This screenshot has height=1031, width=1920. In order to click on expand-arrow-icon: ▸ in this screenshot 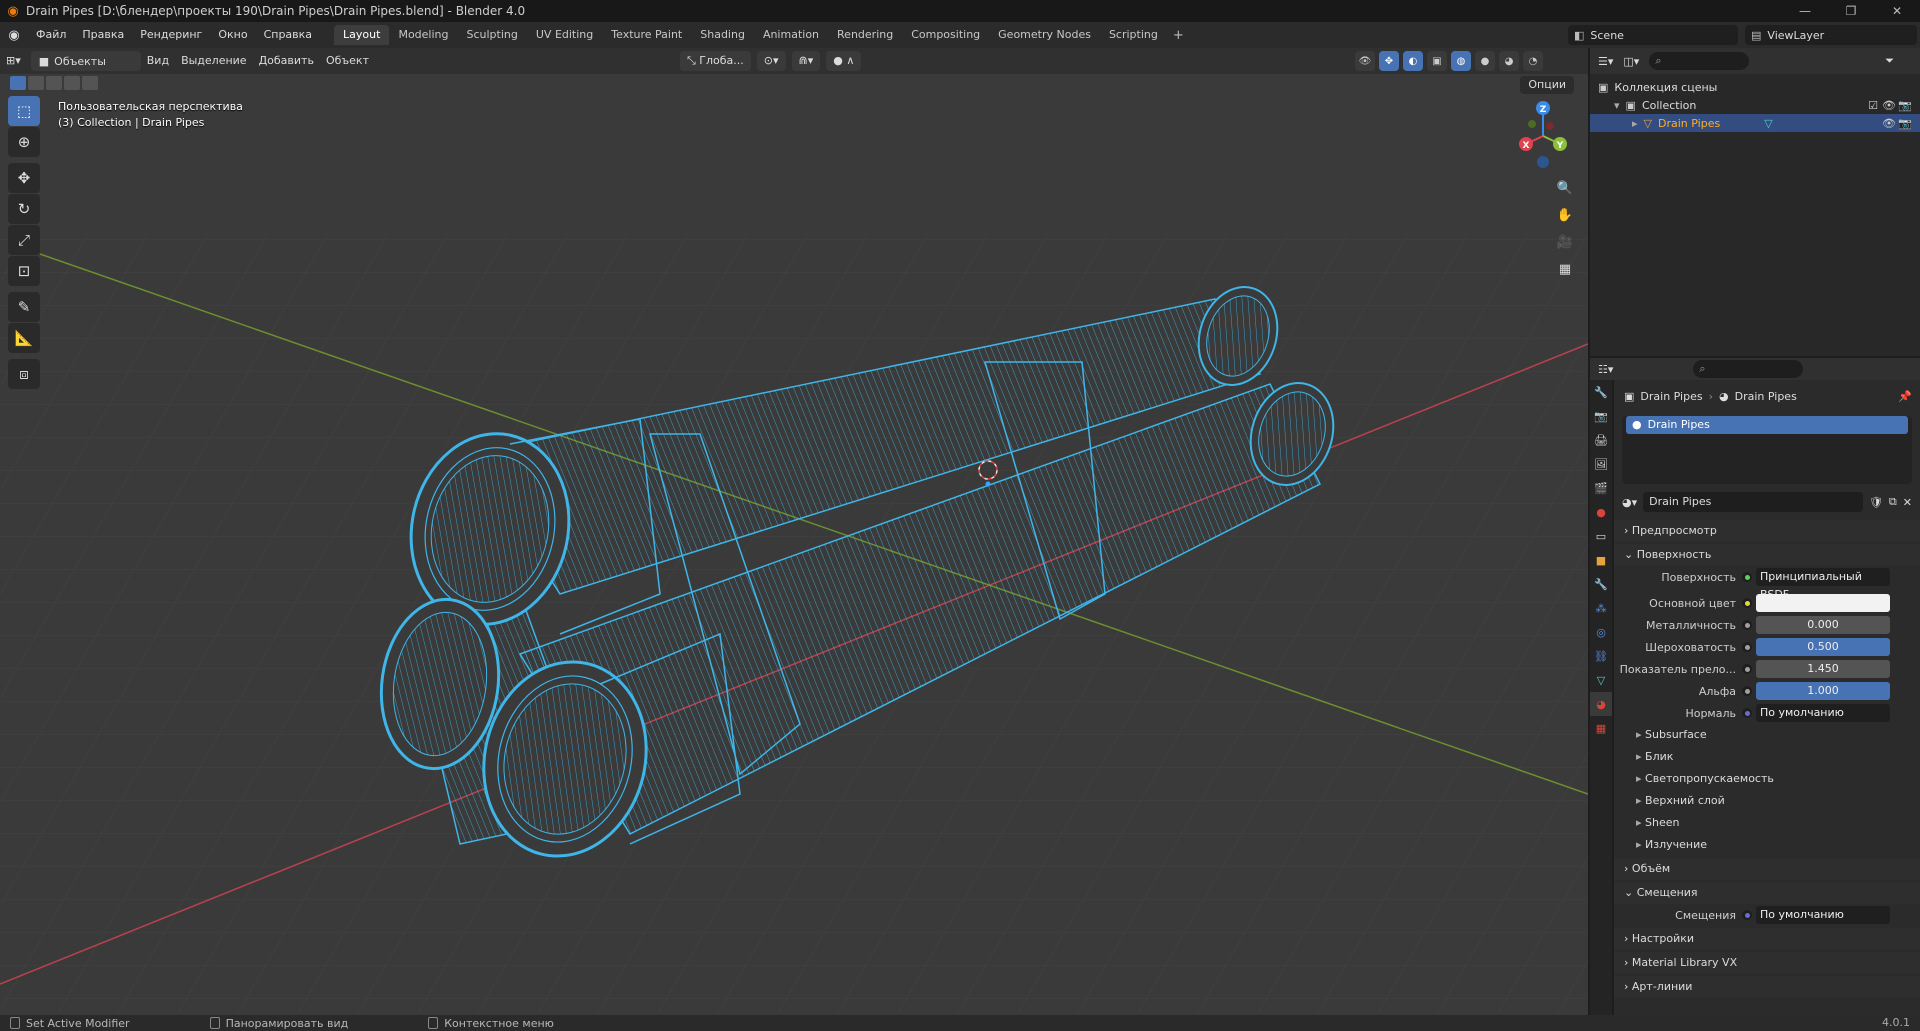, I will do `click(1635, 123)`.